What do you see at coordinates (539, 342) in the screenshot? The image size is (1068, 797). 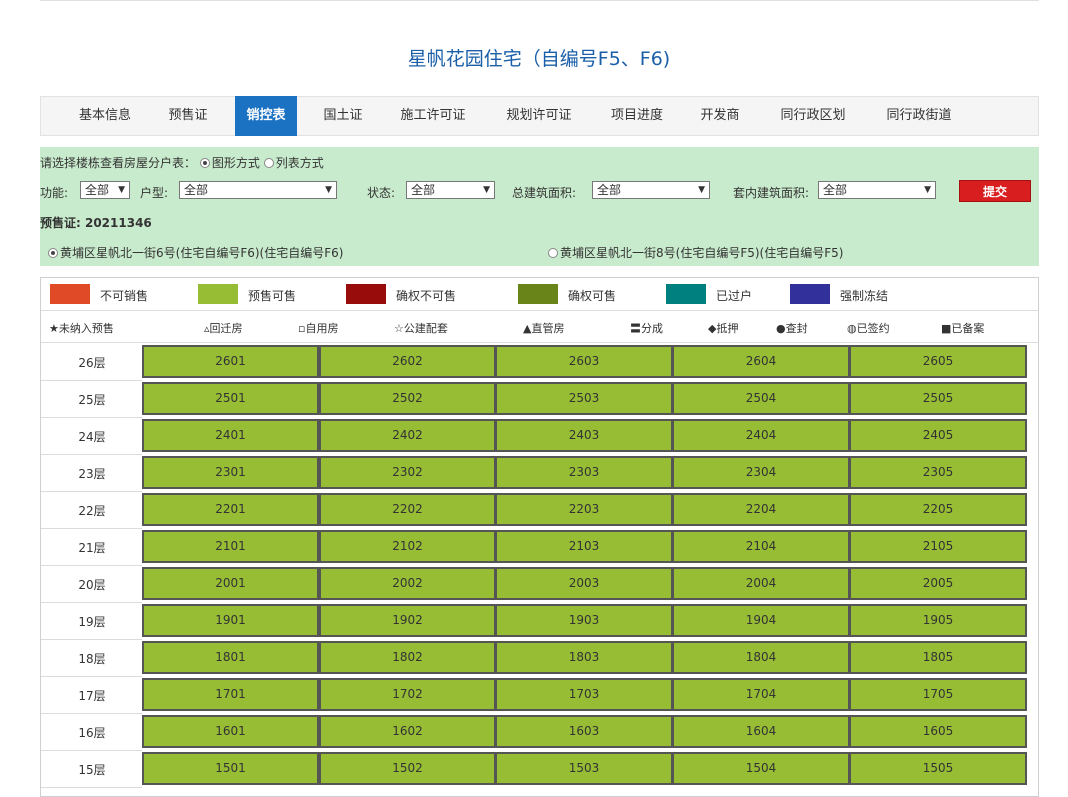 I see `divider` at bounding box center [539, 342].